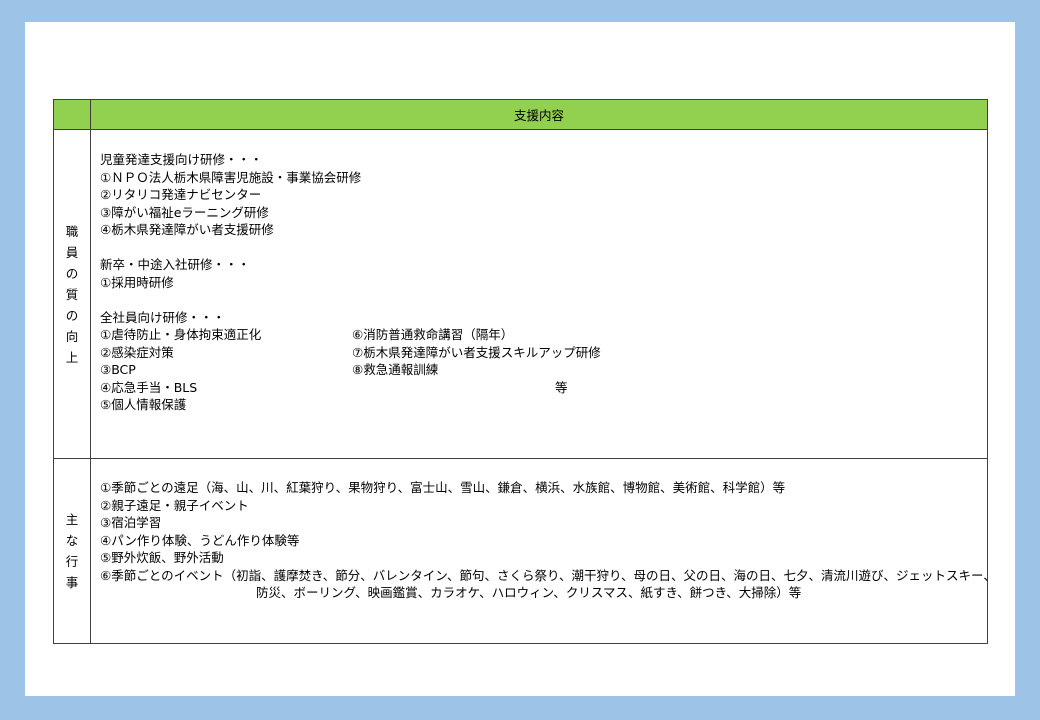 The height and width of the screenshot is (720, 1040). I want to click on list-item: ④応急手当・BLS, so click(149, 387).